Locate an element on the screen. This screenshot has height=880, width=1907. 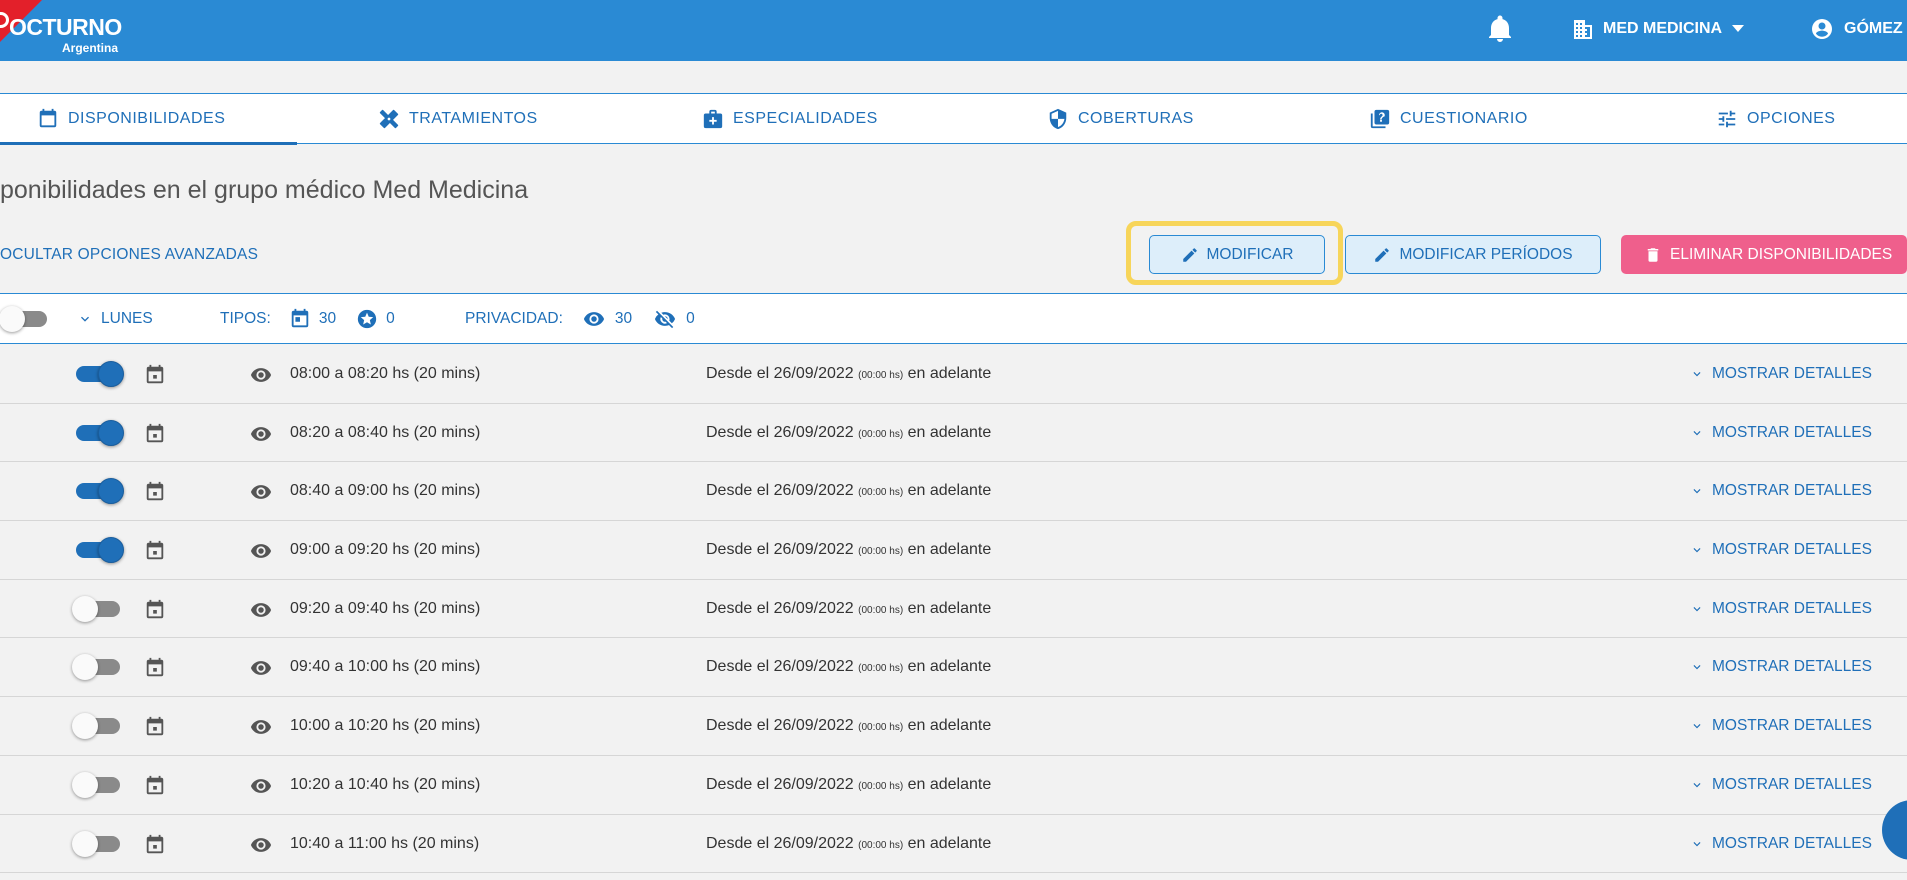
tab-coberturas: COBERTURAS is located at coordinates (1120, 119).